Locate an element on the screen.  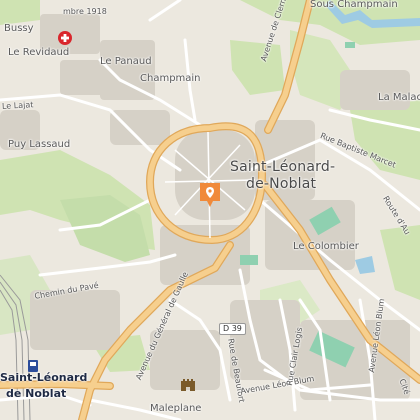
place-label-bussy: Bussy is located at coordinates (19, 28).